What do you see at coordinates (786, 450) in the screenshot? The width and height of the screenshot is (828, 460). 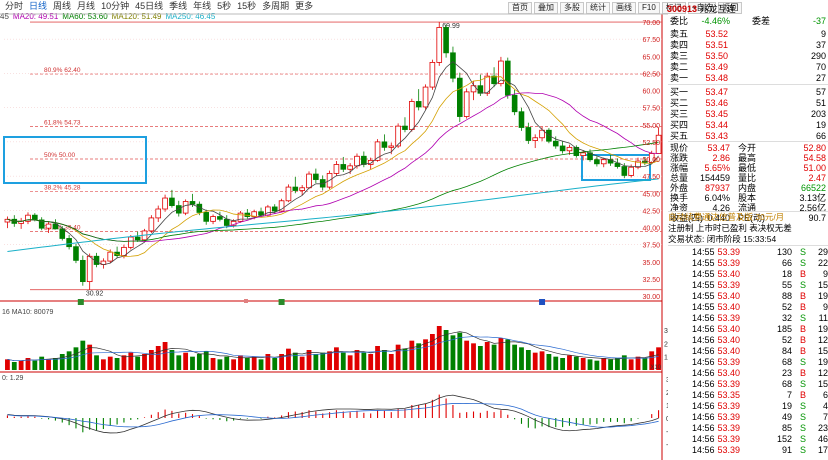 I see `tick-cell: 91` at bounding box center [786, 450].